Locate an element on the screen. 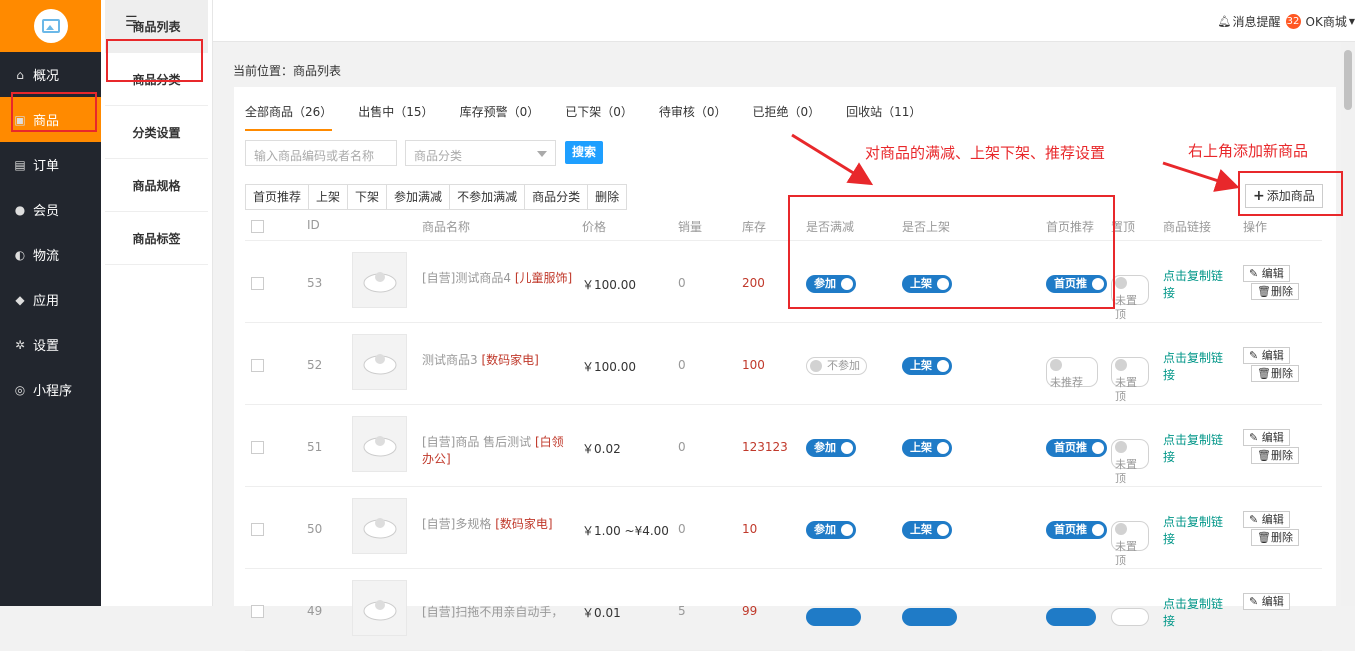 This screenshot has height=651, width=1355. row-checkbox is located at coordinates (257, 611).